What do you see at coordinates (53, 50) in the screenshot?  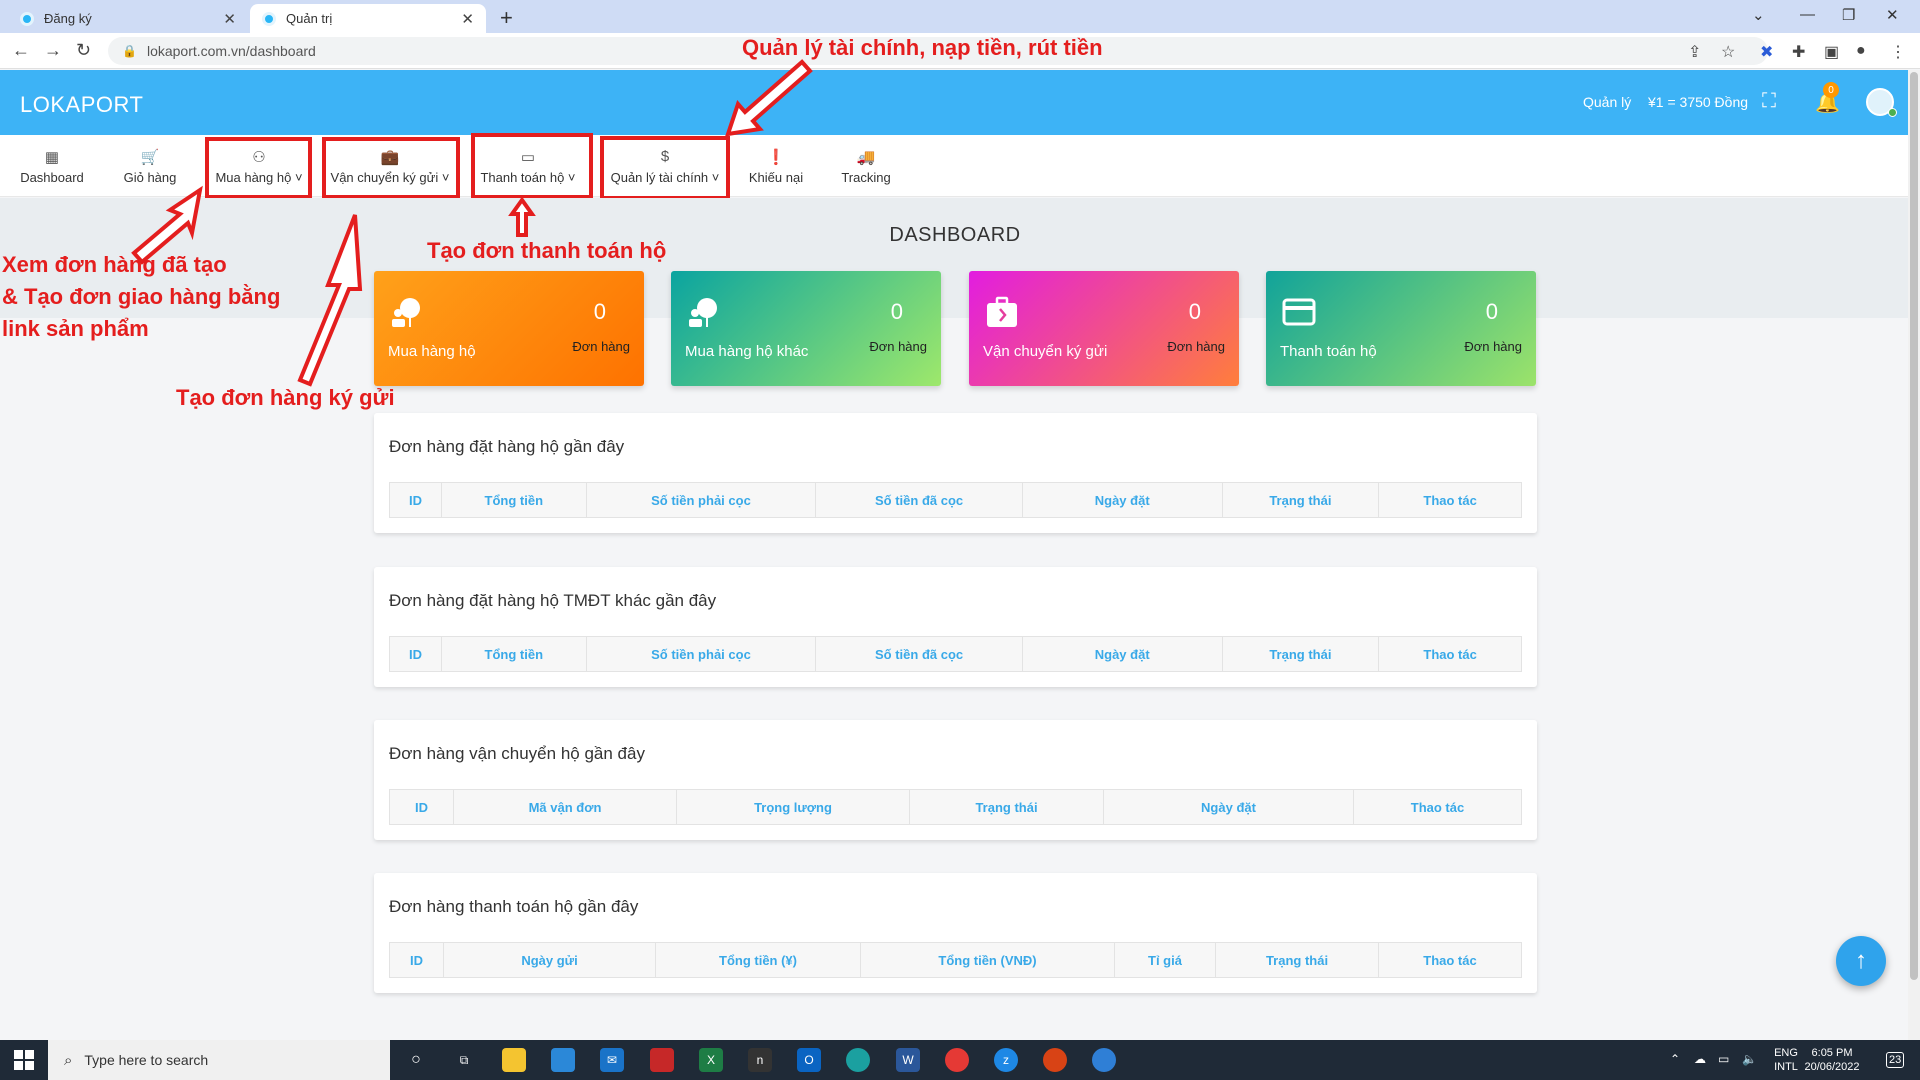 I see `forward-arrow-icon: →` at bounding box center [53, 50].